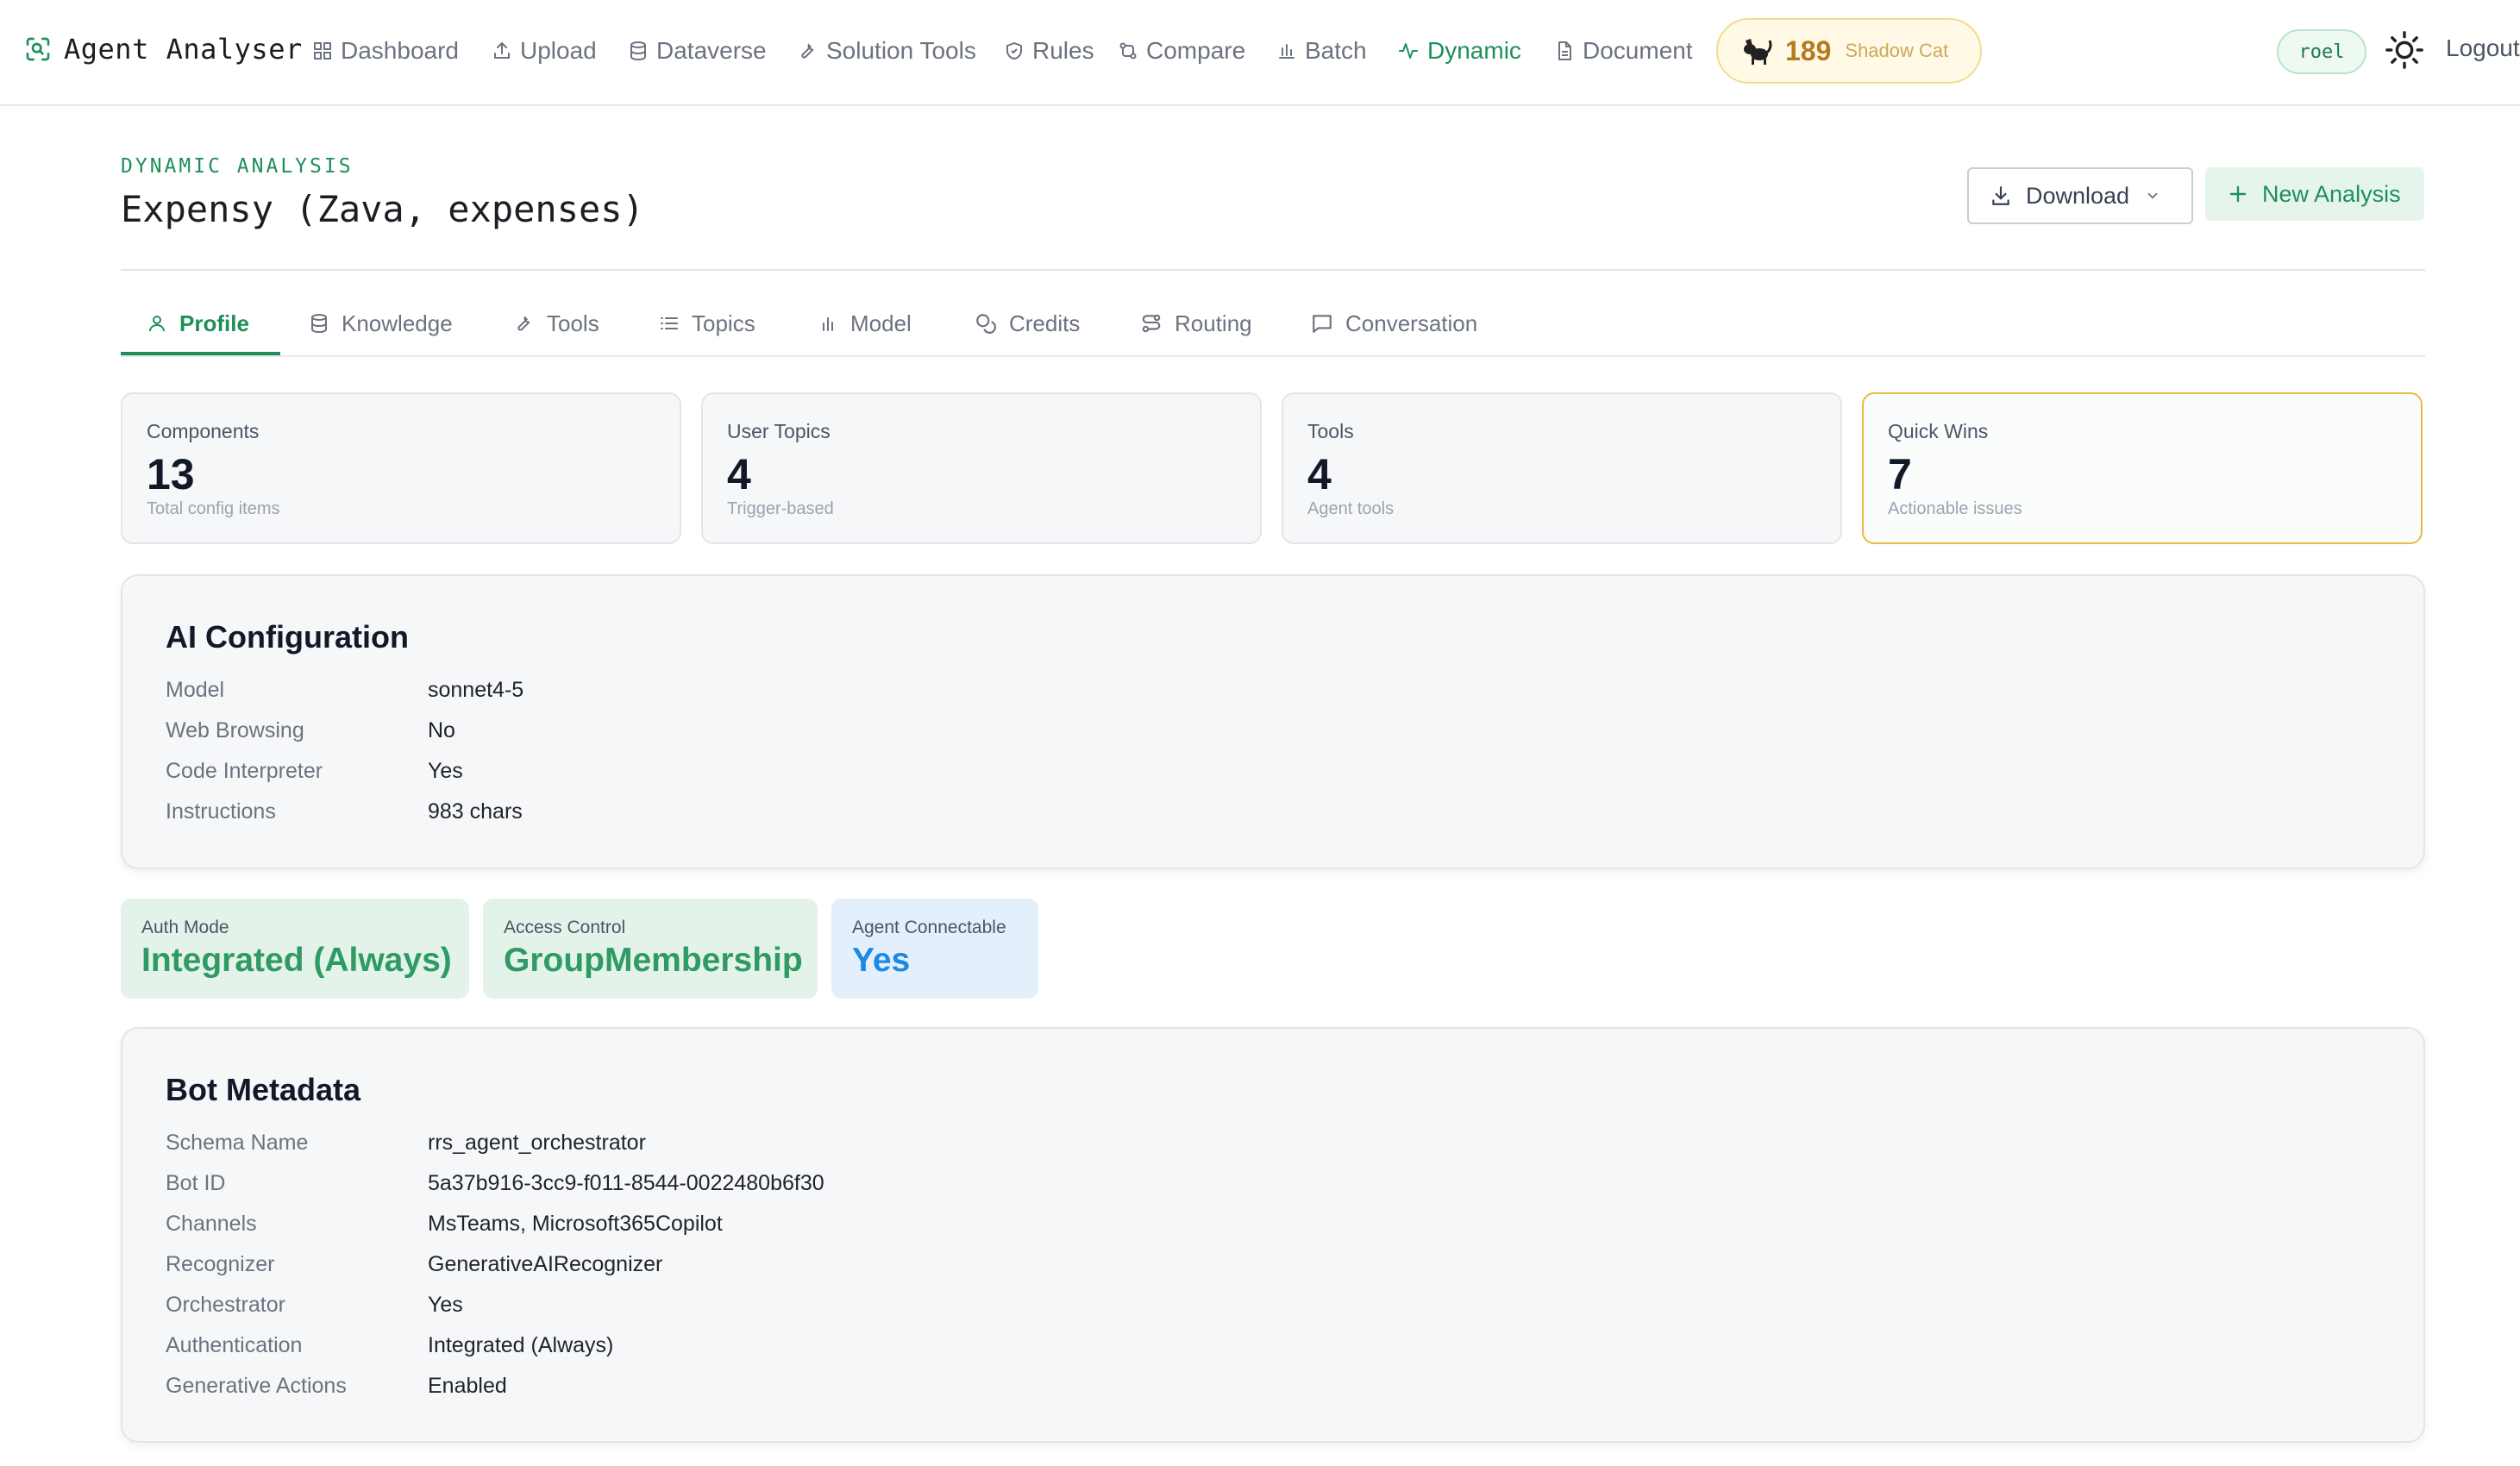  Describe the element at coordinates (1196, 50) in the screenshot. I see `nav-compare-label: Compare` at that location.